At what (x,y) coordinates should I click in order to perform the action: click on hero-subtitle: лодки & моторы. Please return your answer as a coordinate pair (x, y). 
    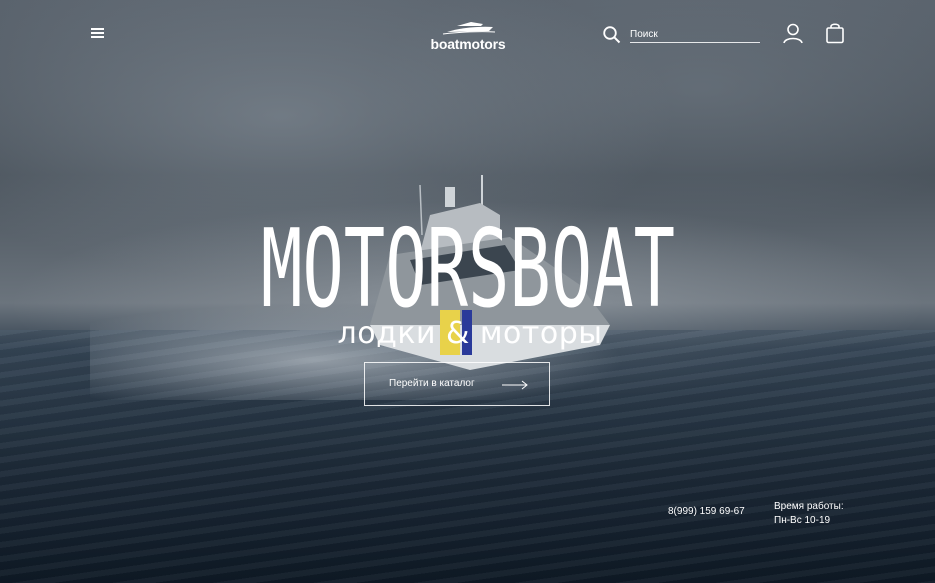
    Looking at the image, I should click on (470, 333).